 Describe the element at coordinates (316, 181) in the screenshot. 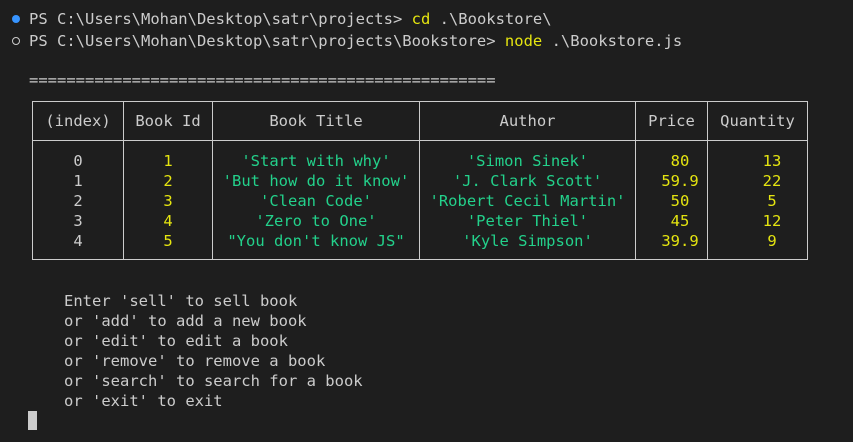

I see `cell-book-title: 'But how do it know'` at that location.